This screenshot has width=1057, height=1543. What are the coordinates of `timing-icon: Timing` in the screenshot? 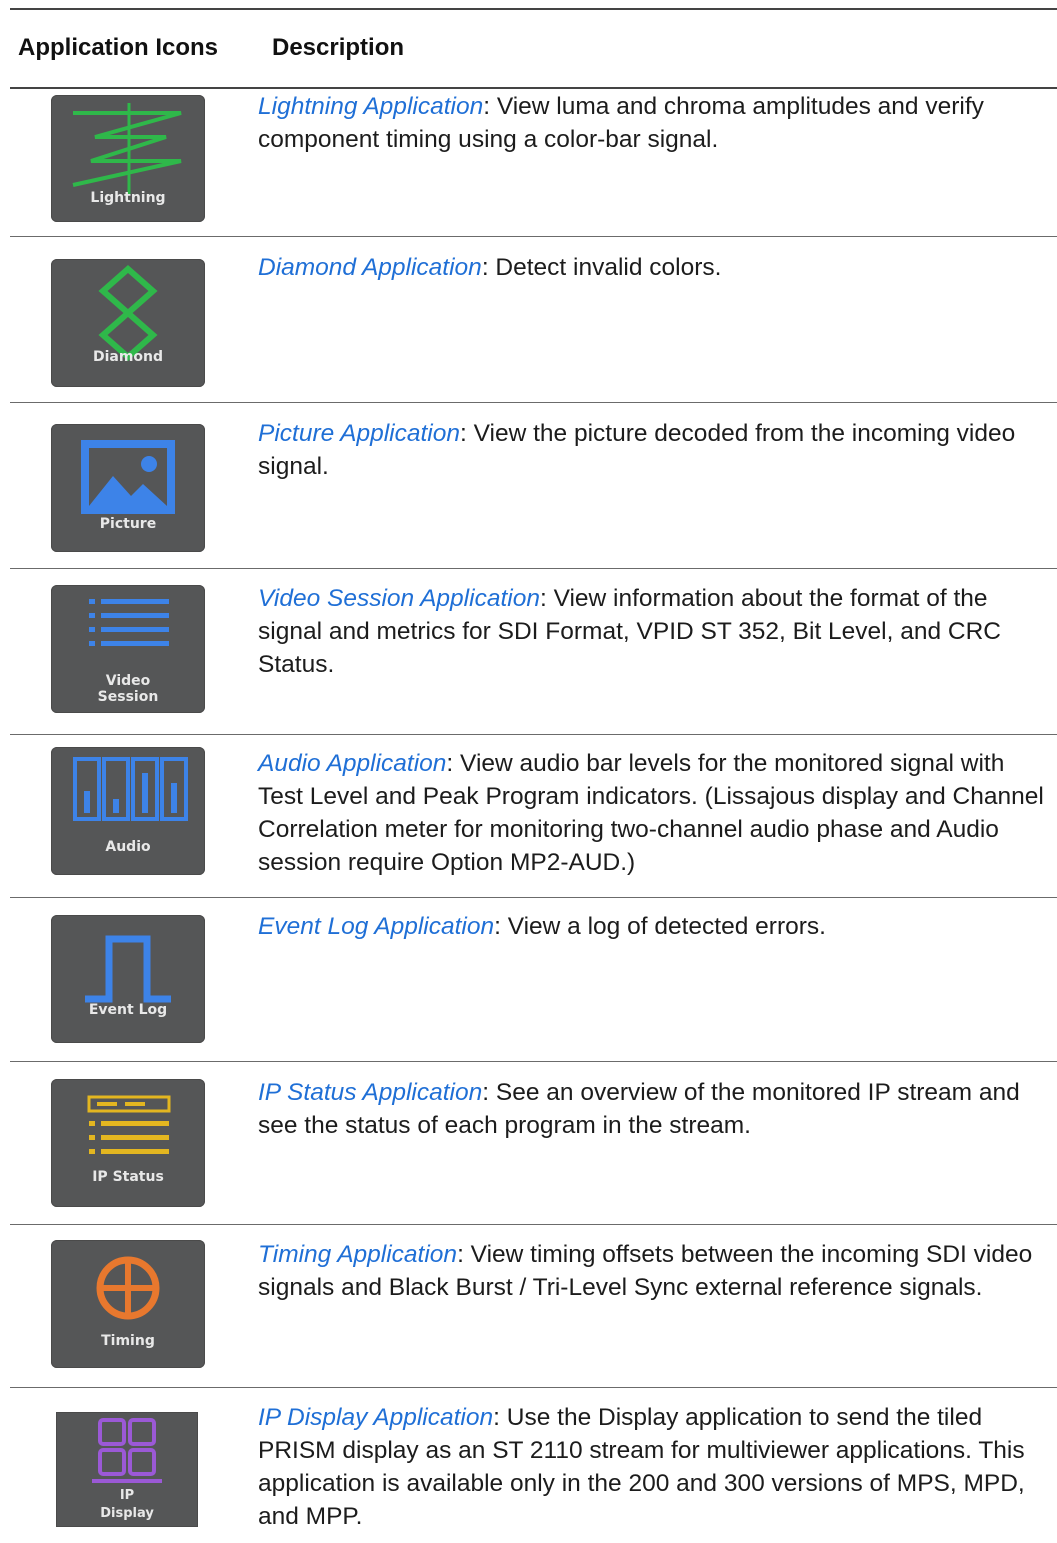 It's located at (128, 1304).